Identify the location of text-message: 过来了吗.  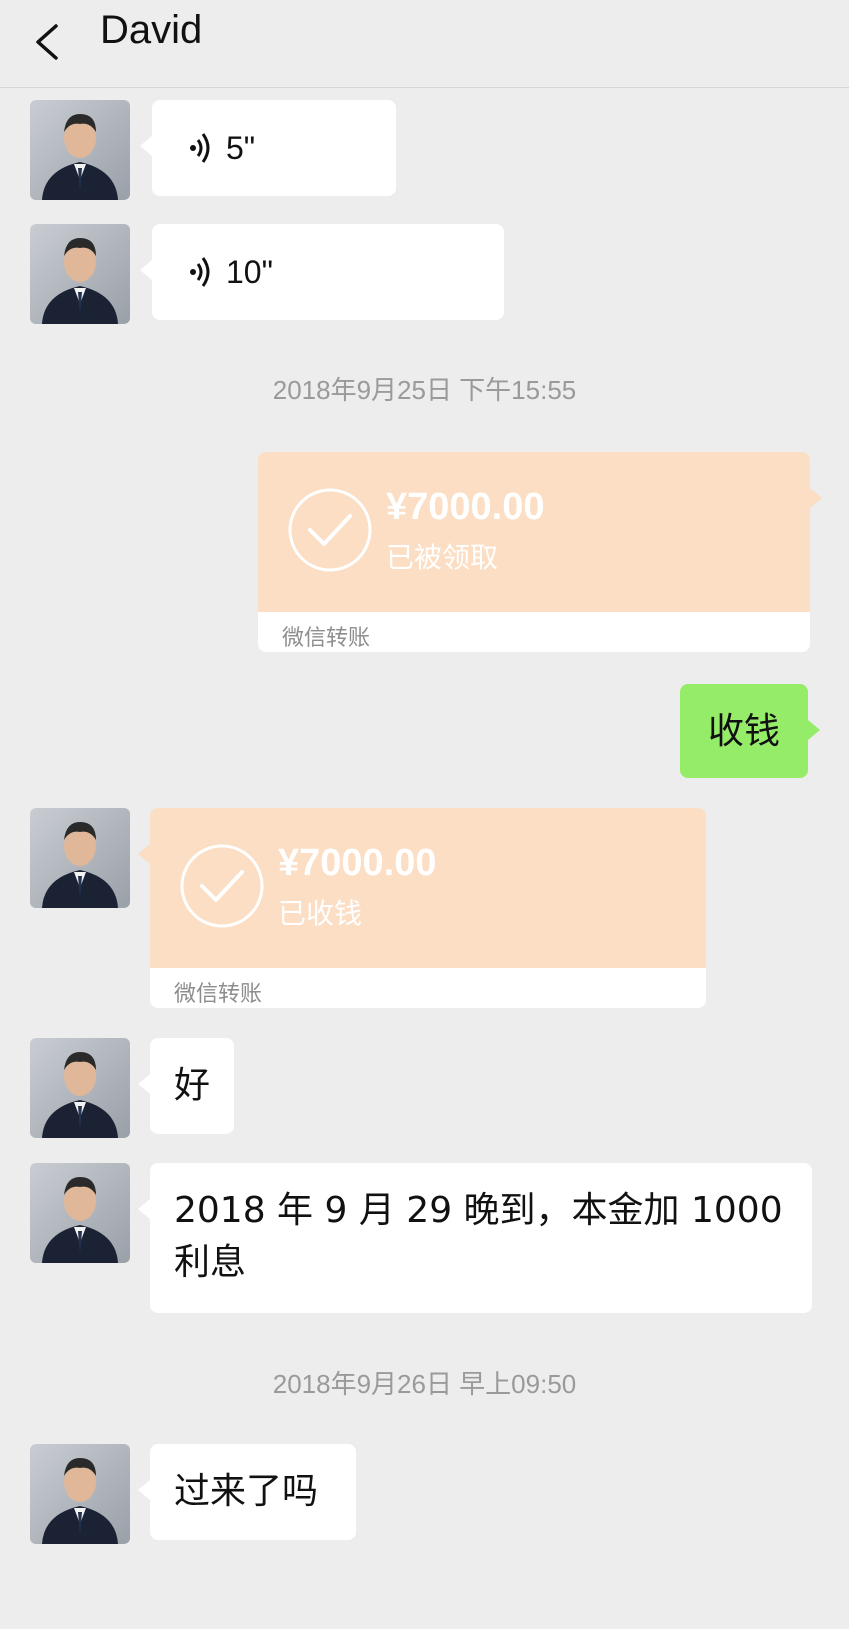
(247, 1492).